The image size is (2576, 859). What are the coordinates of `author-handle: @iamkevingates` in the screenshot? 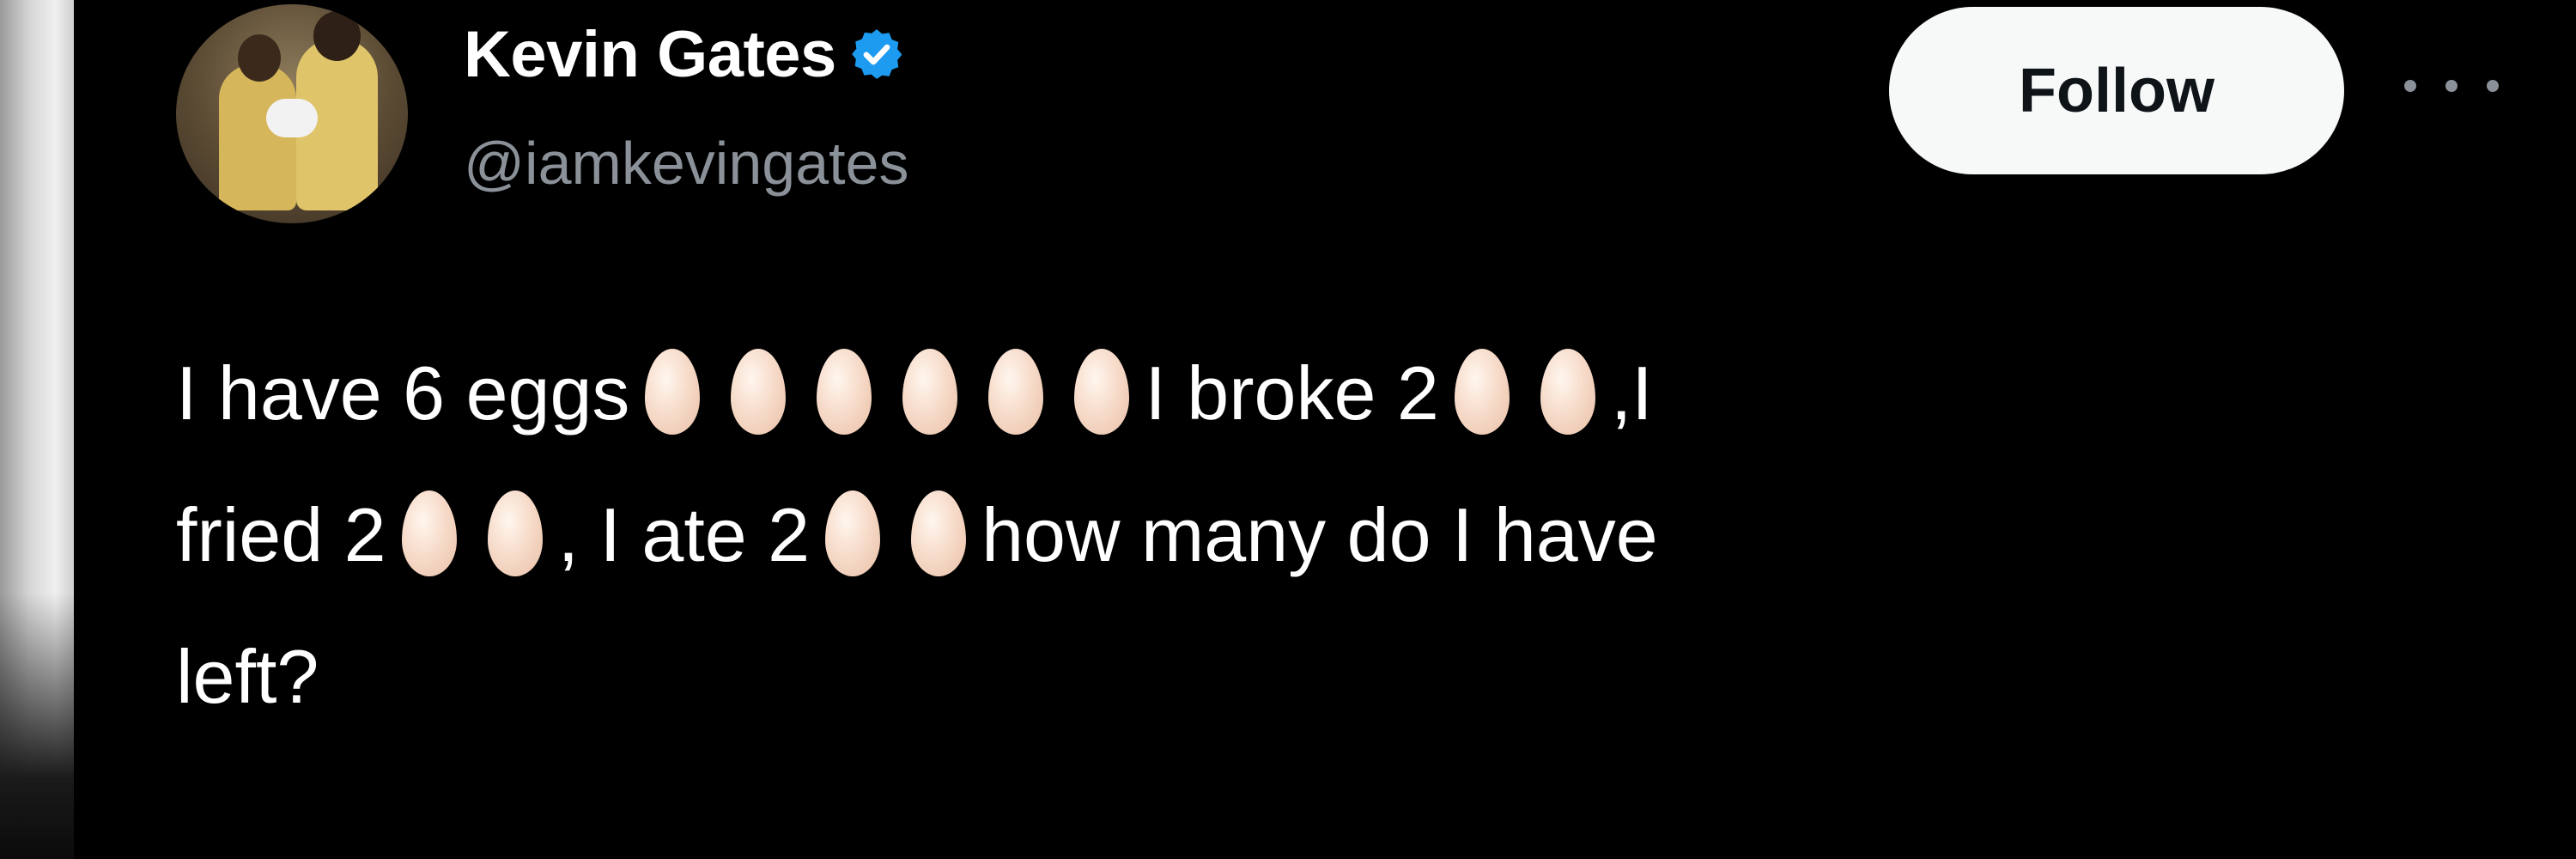 It's located at (686, 163).